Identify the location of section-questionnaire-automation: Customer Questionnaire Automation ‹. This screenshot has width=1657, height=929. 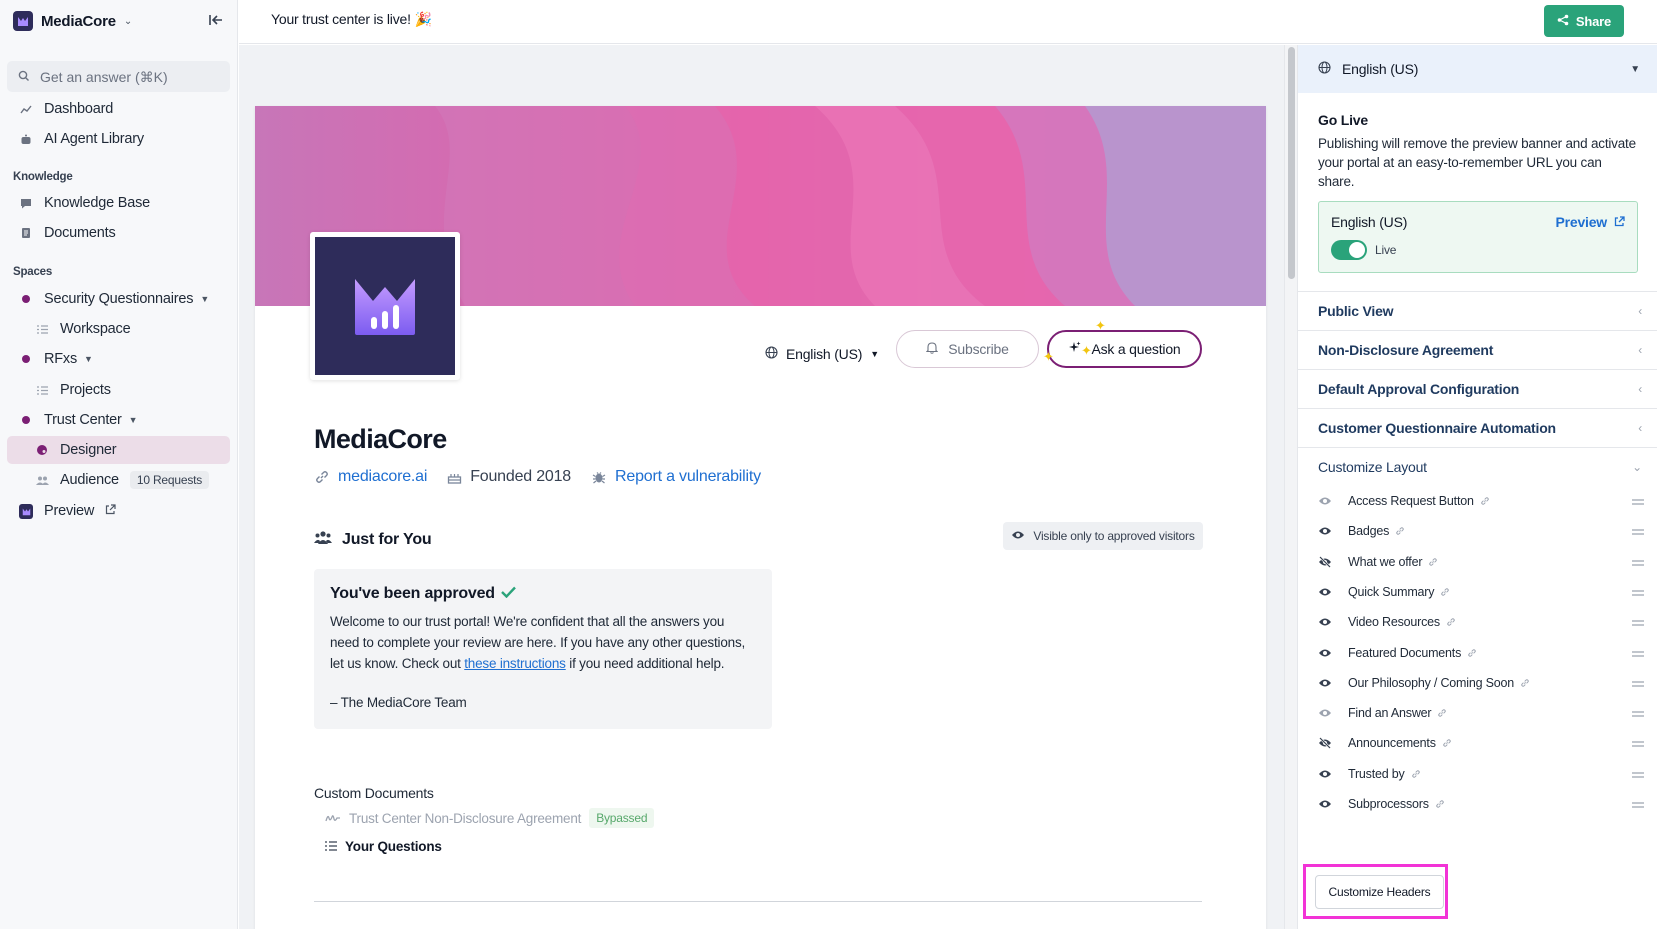
(1477, 427).